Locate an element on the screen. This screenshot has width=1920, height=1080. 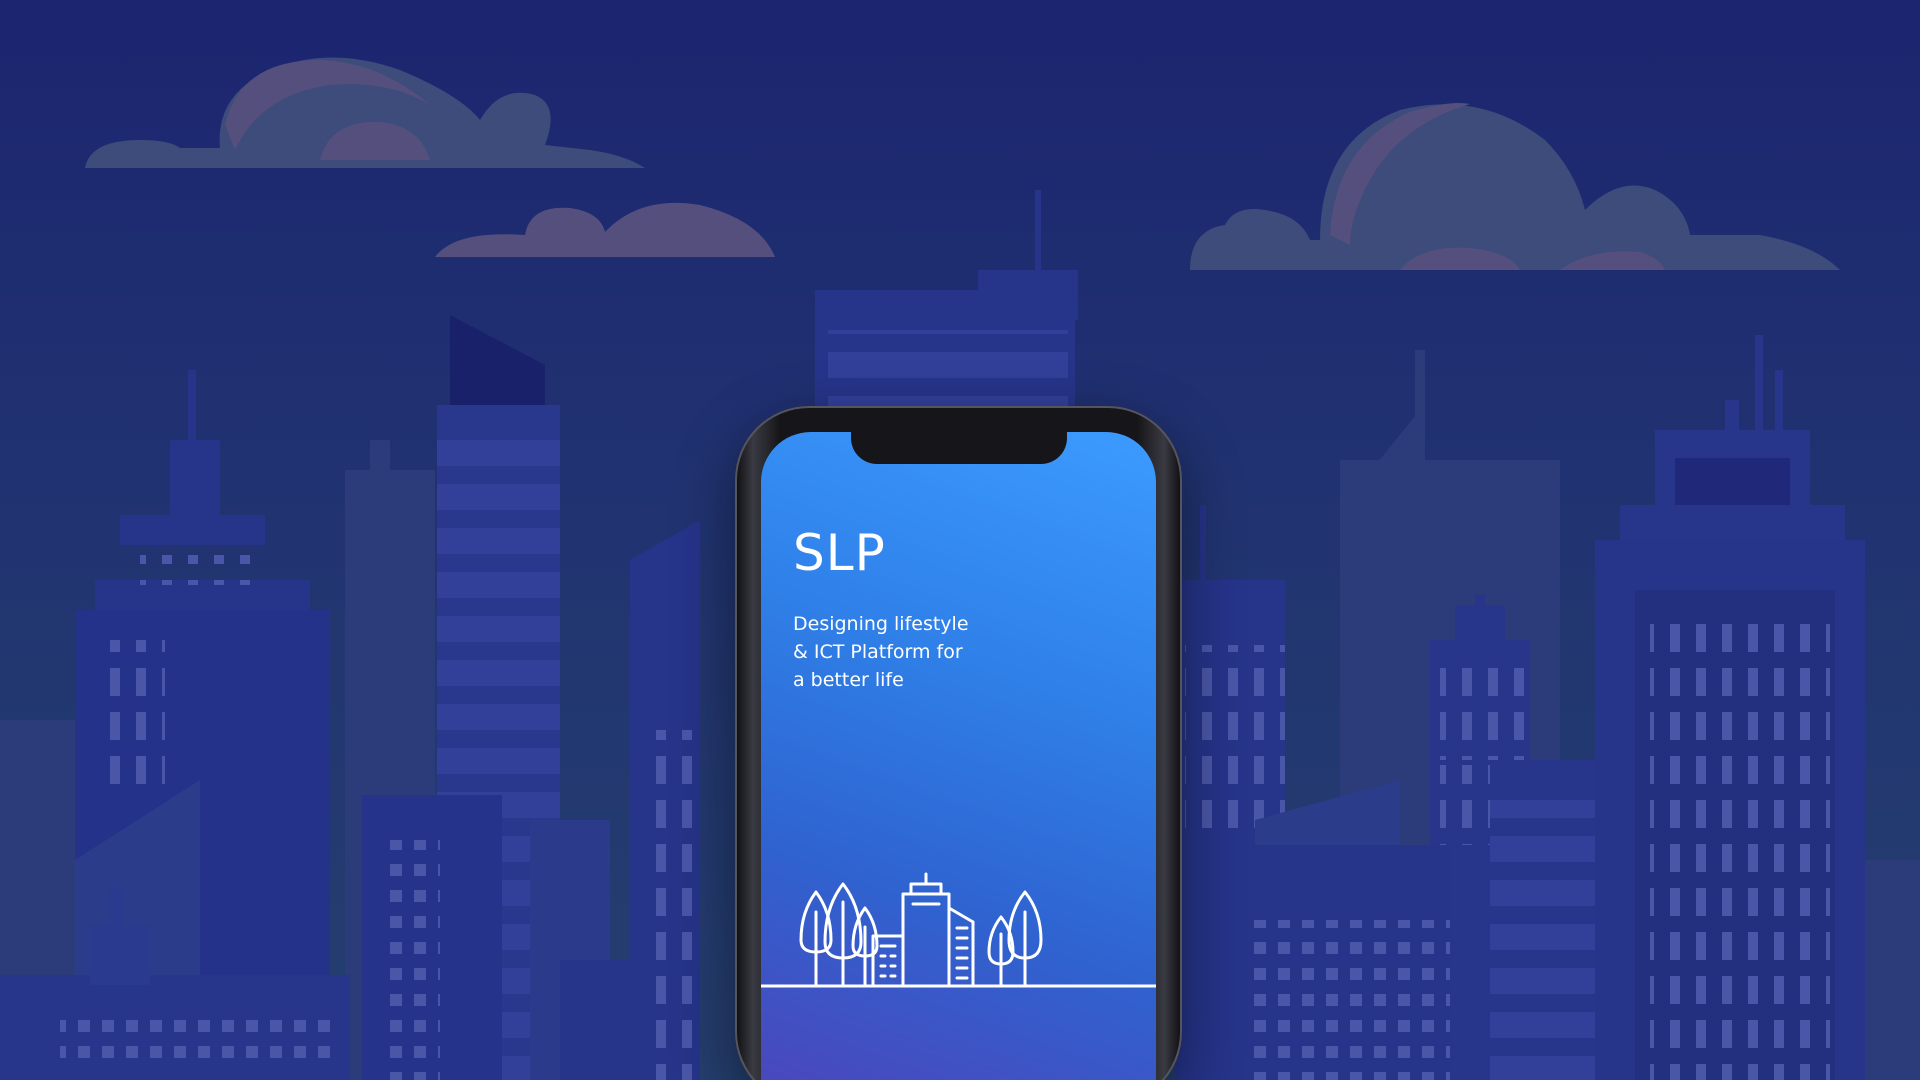
city-skyline-with-trees-icon is located at coordinates (958, 930).